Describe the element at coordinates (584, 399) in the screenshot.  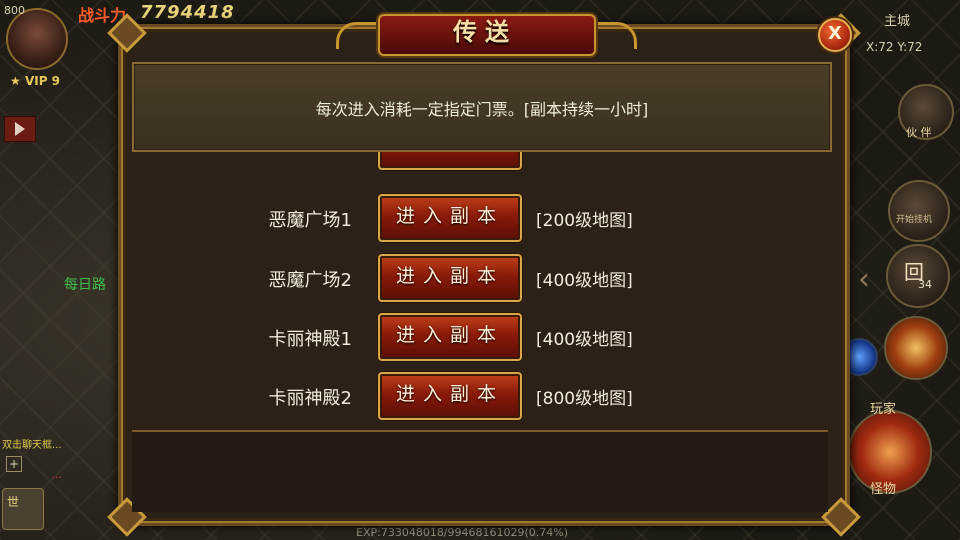
I see `map-level: [800级地图]` at that location.